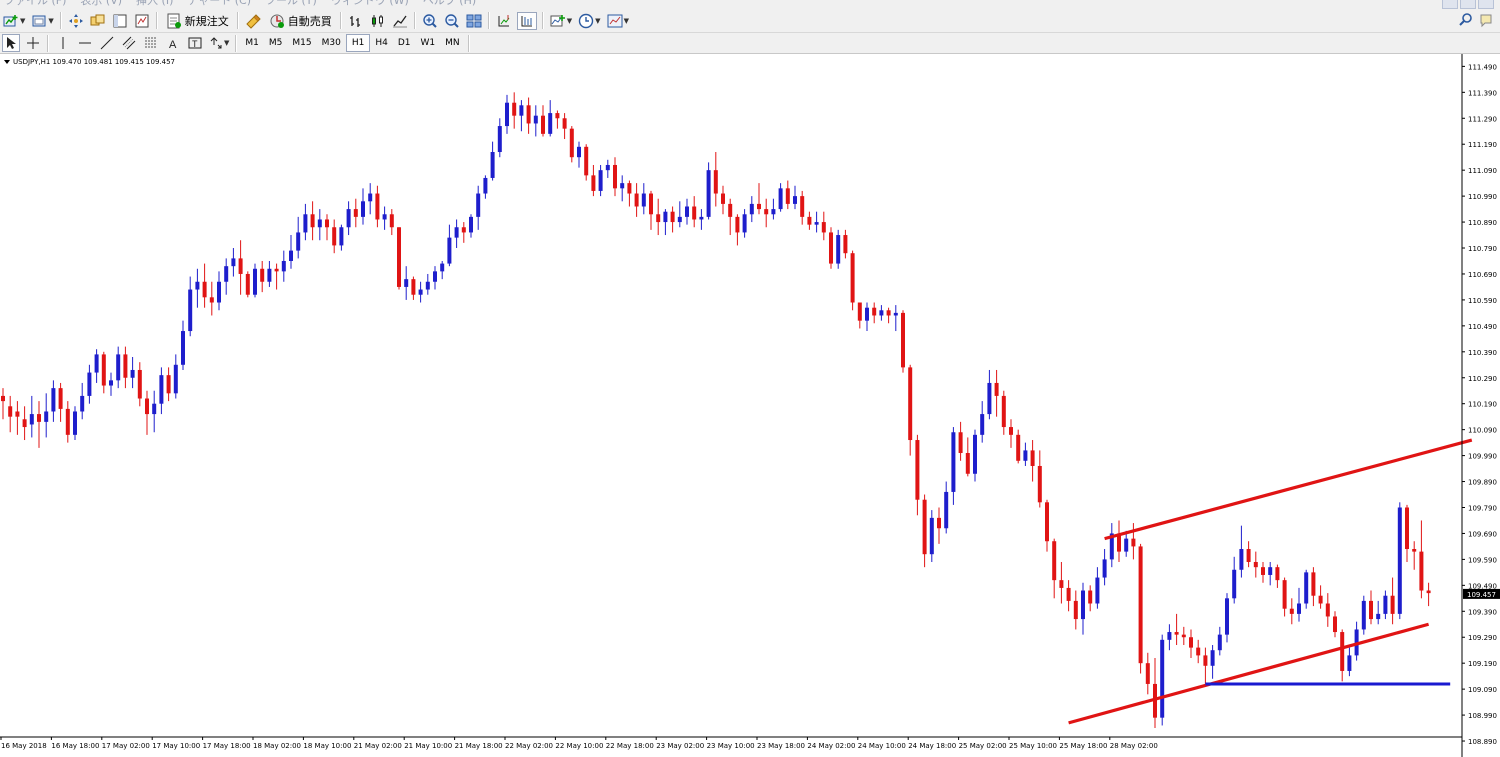 This screenshot has height=757, width=1500. I want to click on chevron-down-icon: ▼, so click(51, 20).